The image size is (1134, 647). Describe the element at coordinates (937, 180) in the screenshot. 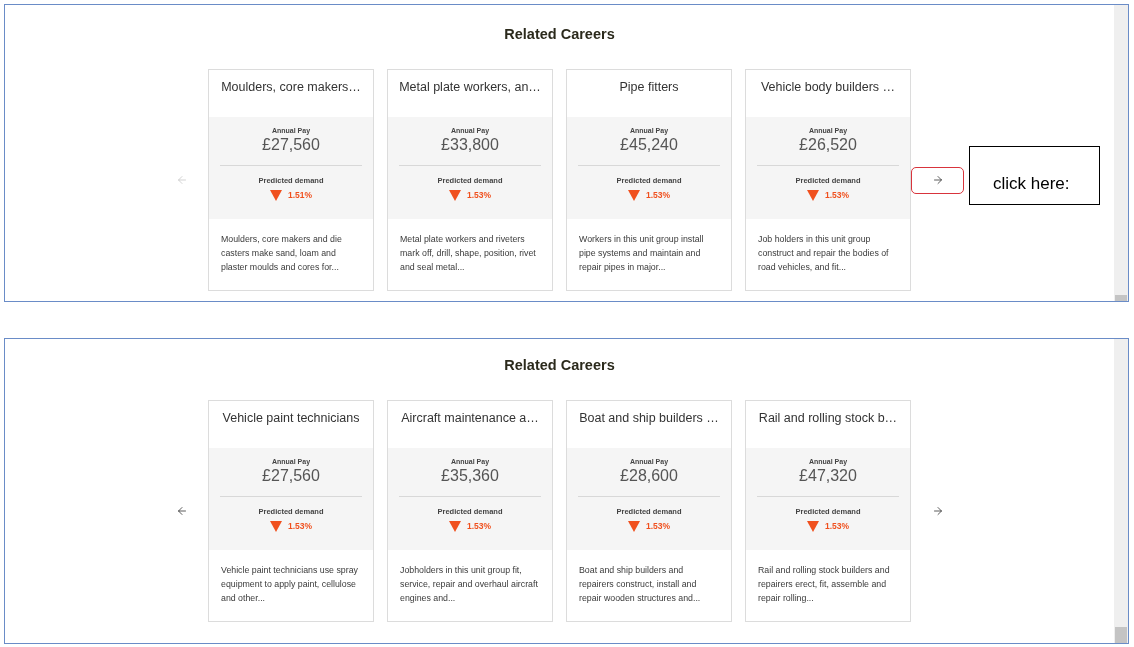

I see `next-button` at that location.